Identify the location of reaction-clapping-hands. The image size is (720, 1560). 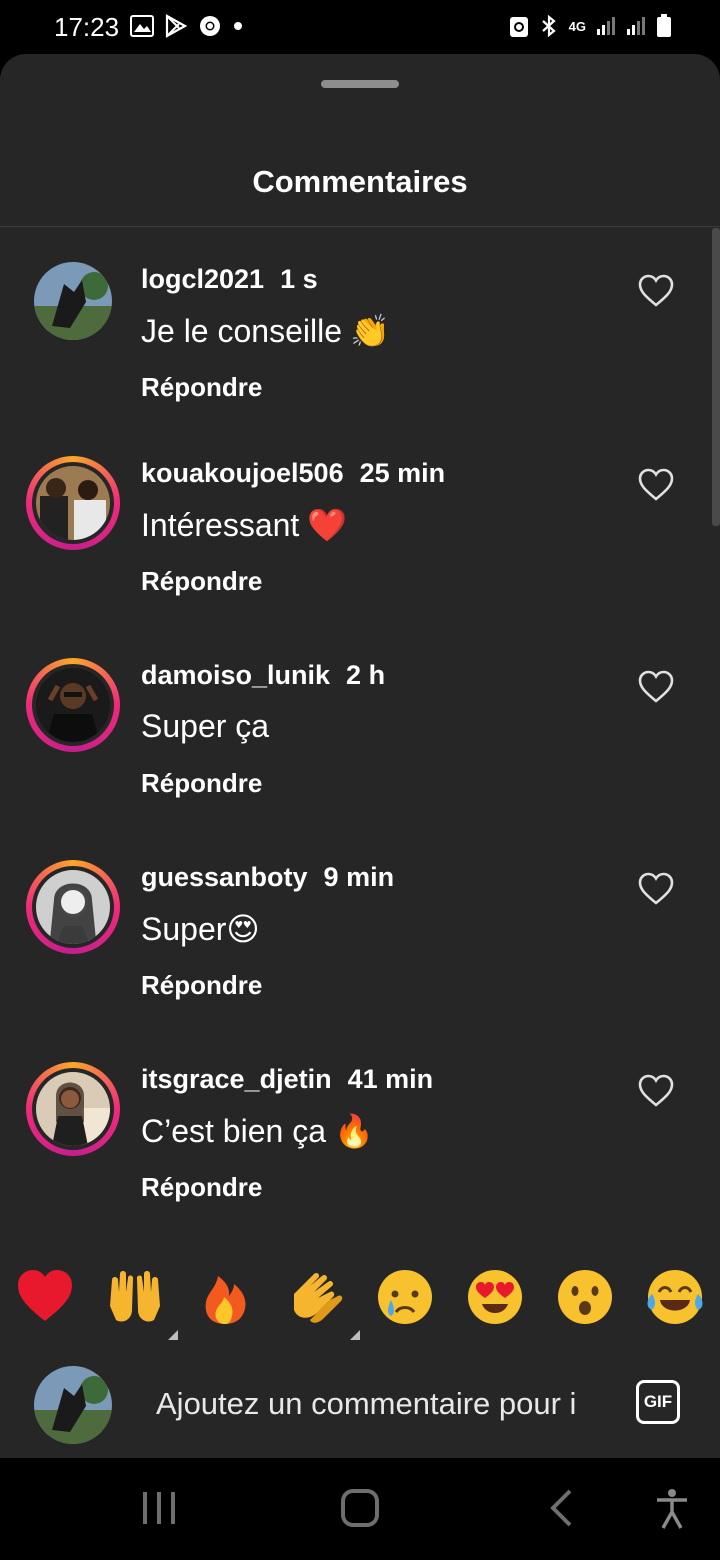
(323, 1303).